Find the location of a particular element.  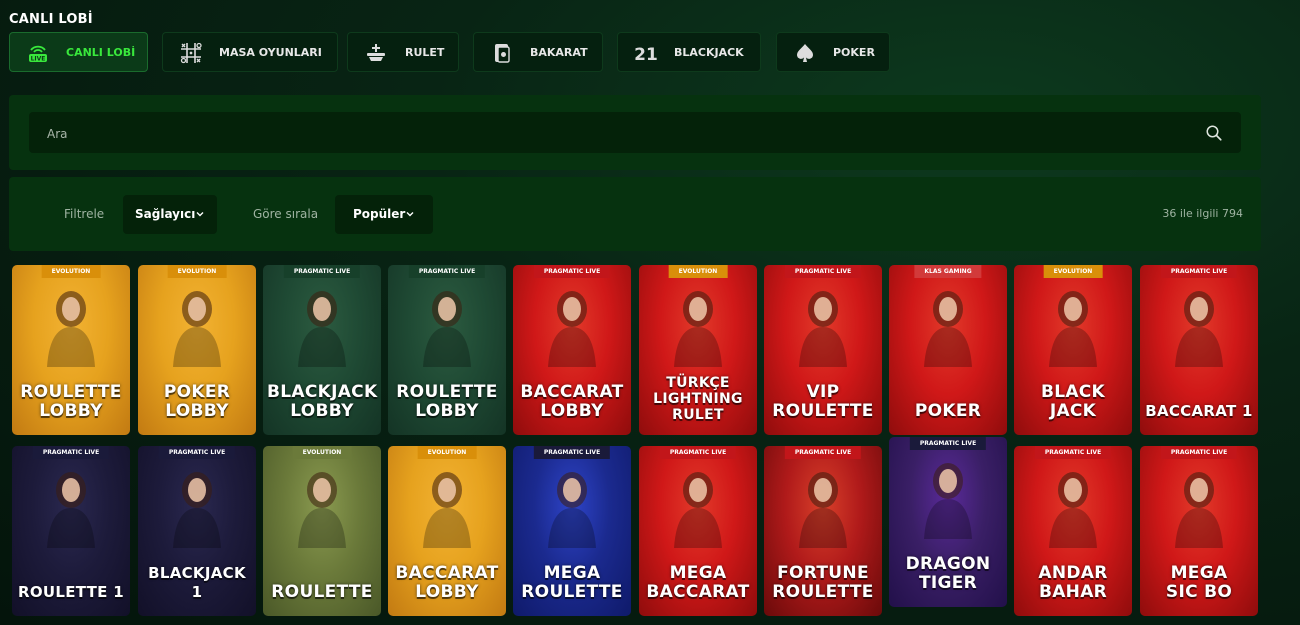

game-card: PRAGMATIC LIVE VIP ROULETTE is located at coordinates (823, 350).